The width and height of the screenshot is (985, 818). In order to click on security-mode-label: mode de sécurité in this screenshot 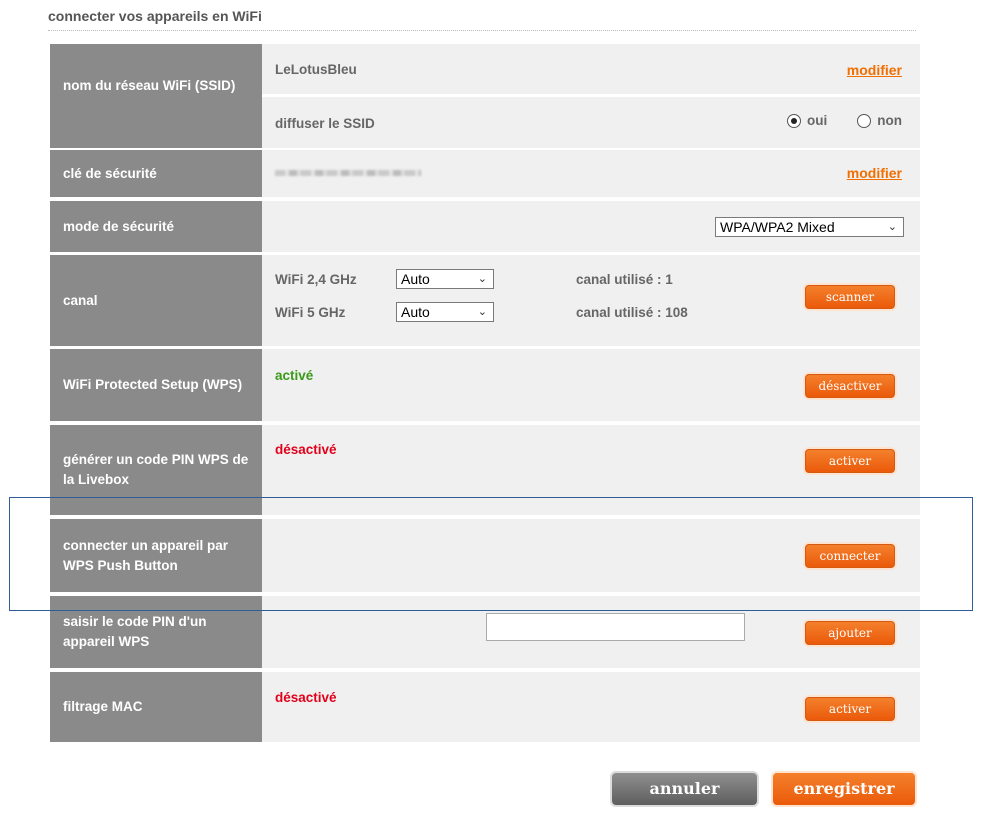, I will do `click(156, 226)`.